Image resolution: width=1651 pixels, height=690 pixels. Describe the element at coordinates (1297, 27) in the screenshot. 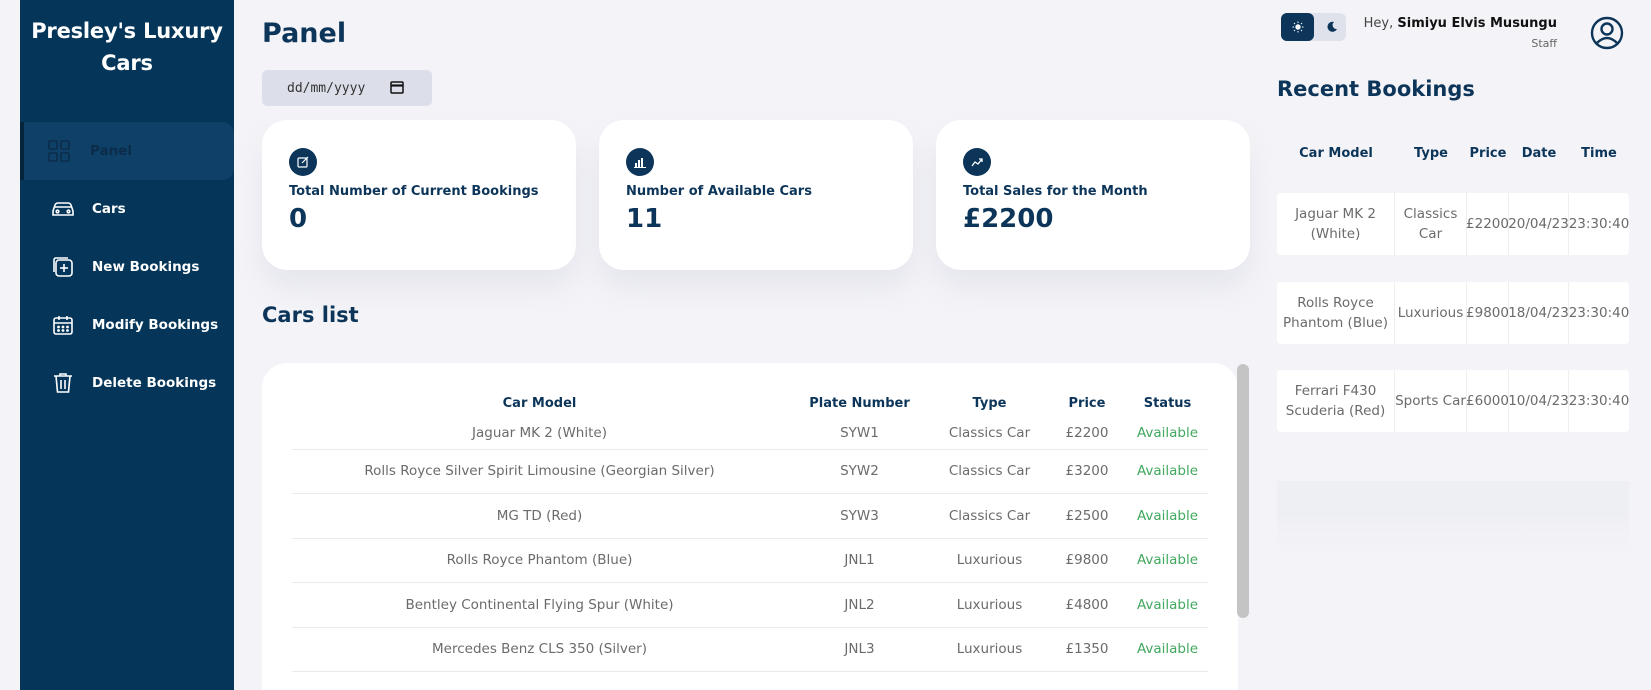

I see `sun-icon` at that location.